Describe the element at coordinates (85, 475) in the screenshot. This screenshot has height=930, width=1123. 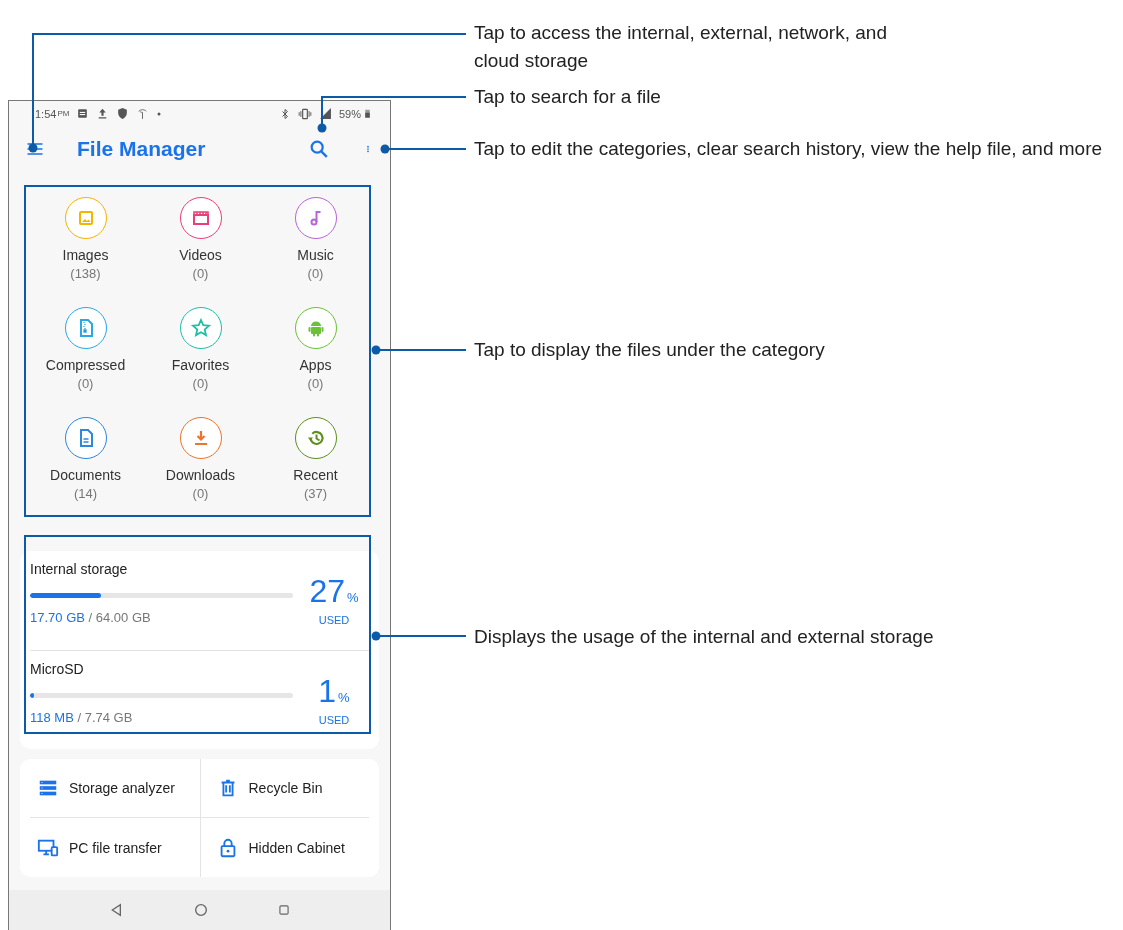
I see `category-label: Documents` at that location.